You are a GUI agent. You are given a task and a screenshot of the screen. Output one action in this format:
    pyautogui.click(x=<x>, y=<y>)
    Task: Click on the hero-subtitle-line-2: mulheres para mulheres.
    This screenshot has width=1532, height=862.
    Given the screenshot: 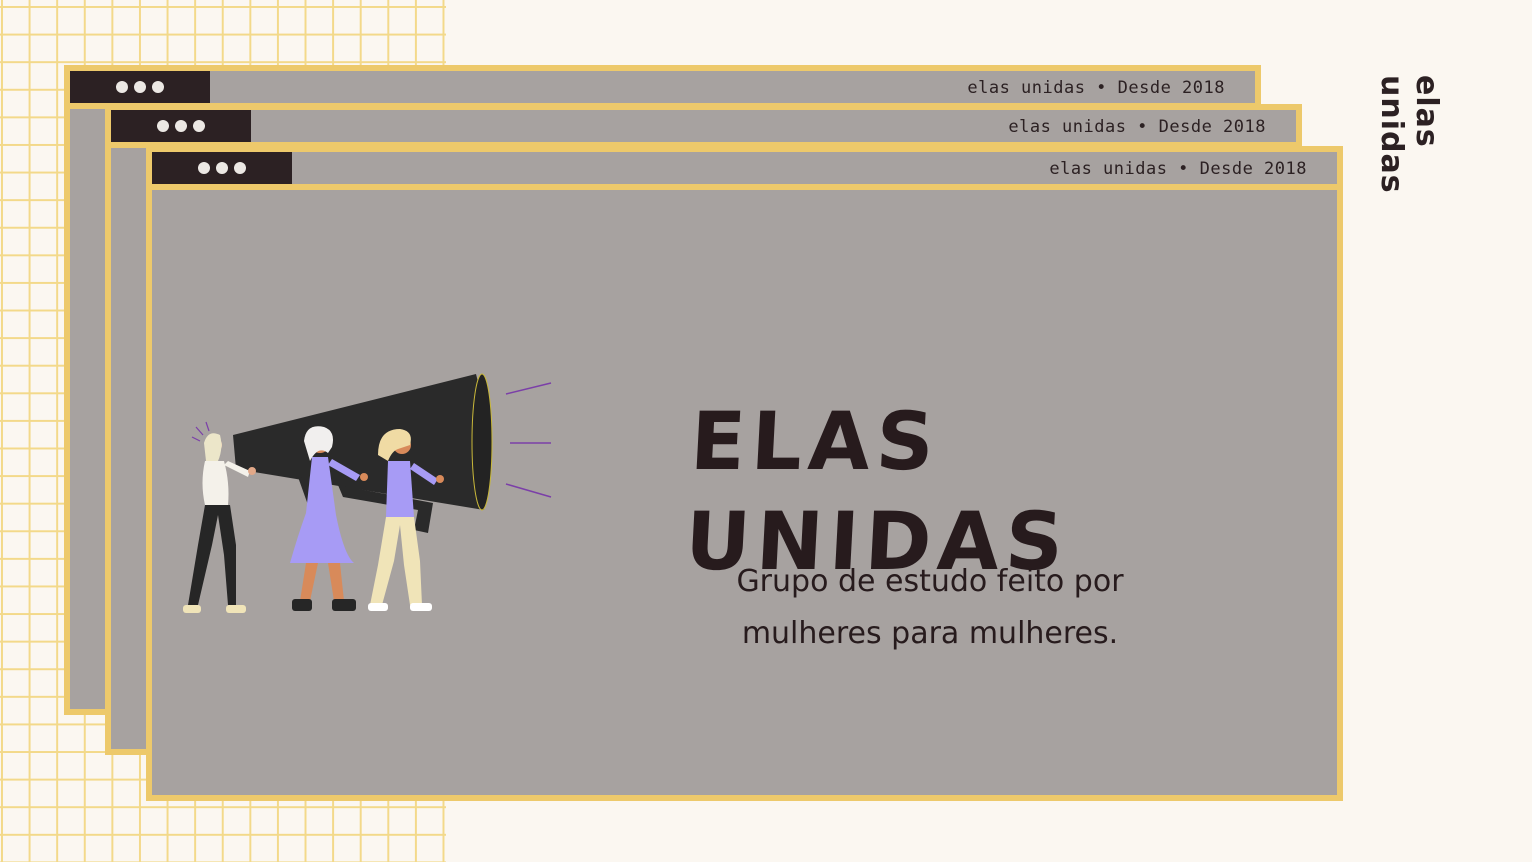 What is the action you would take?
    pyautogui.click(x=930, y=633)
    